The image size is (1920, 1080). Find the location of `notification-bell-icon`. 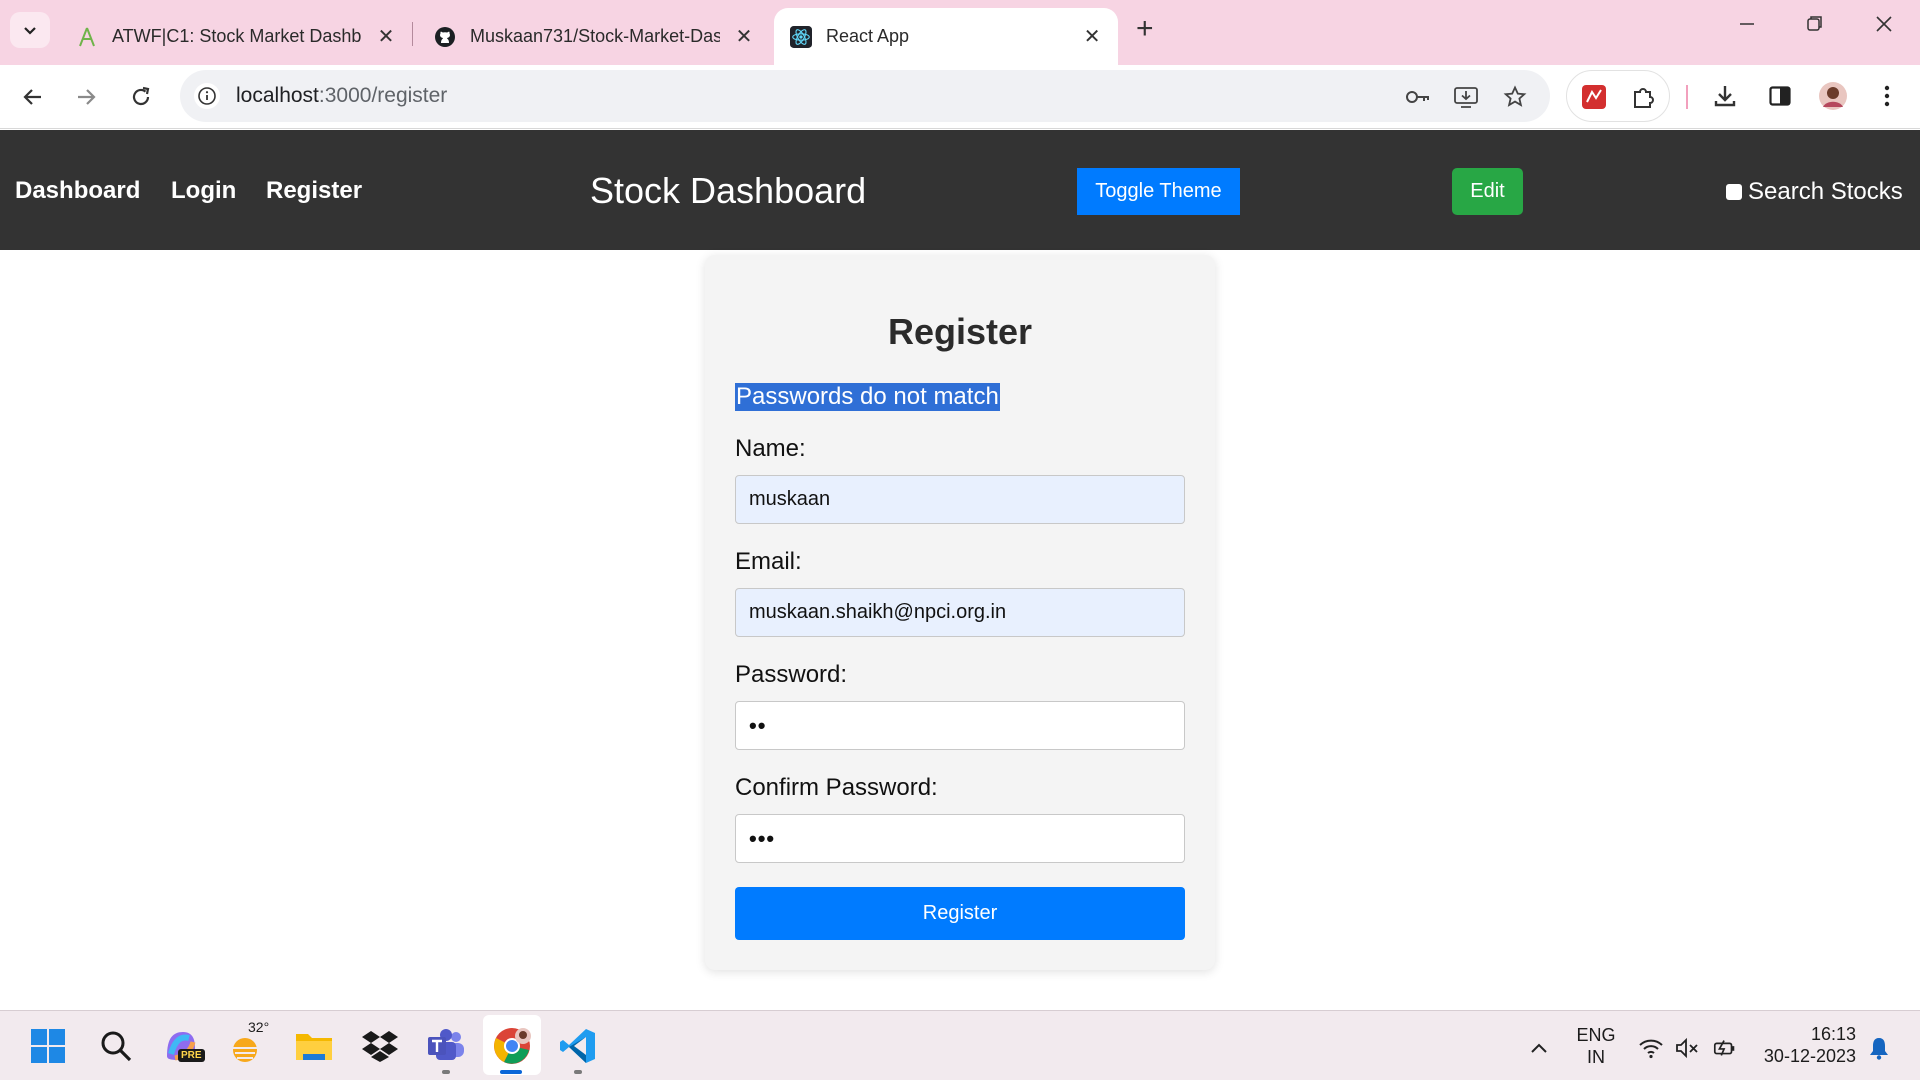

notification-bell-icon is located at coordinates (1879, 1048).